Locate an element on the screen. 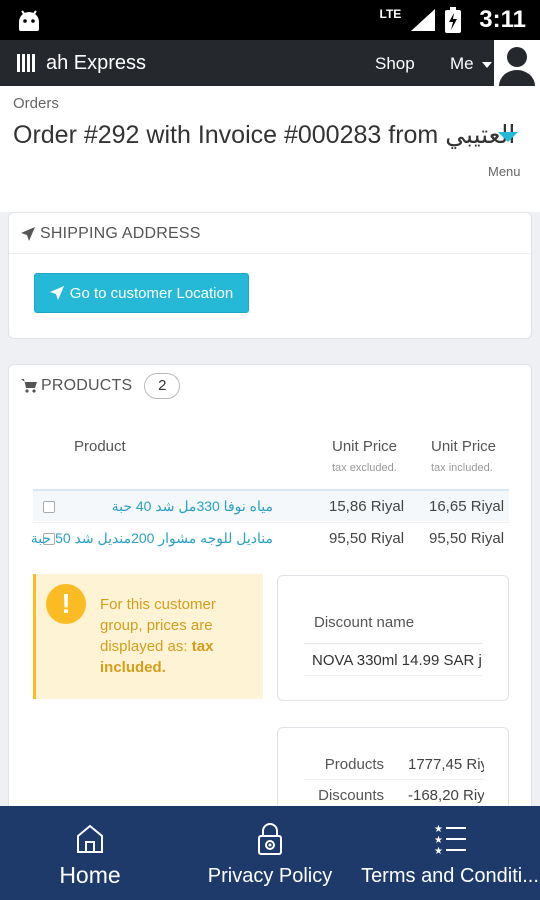  shipping-address-heading: Shipping address is located at coordinates (111, 234).